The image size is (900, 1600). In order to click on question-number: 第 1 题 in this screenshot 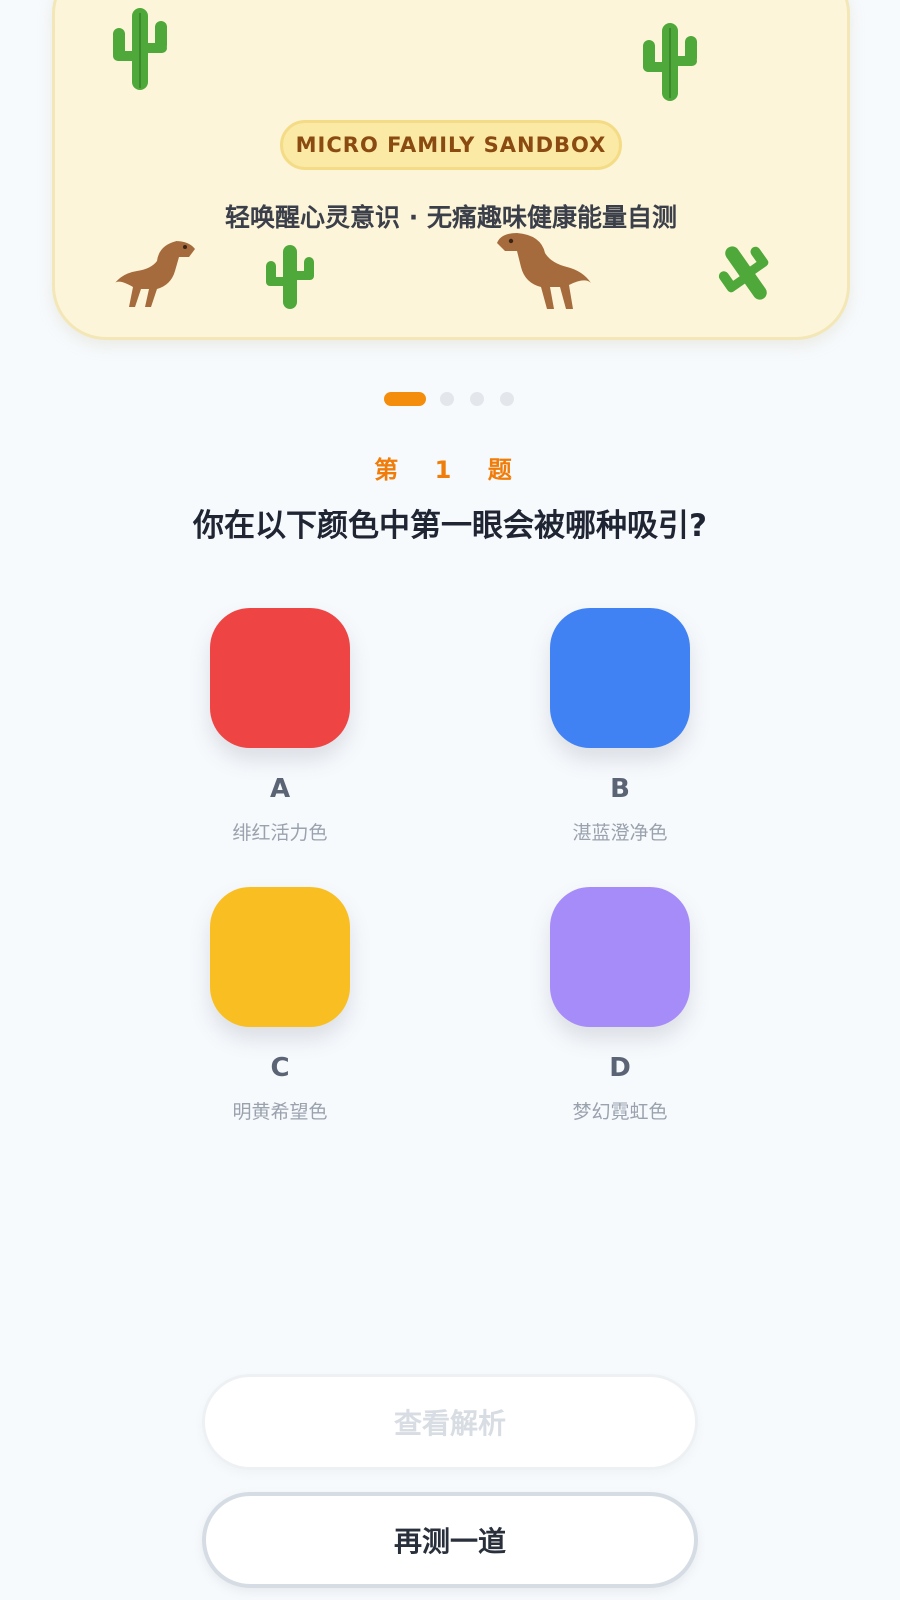, I will do `click(450, 470)`.